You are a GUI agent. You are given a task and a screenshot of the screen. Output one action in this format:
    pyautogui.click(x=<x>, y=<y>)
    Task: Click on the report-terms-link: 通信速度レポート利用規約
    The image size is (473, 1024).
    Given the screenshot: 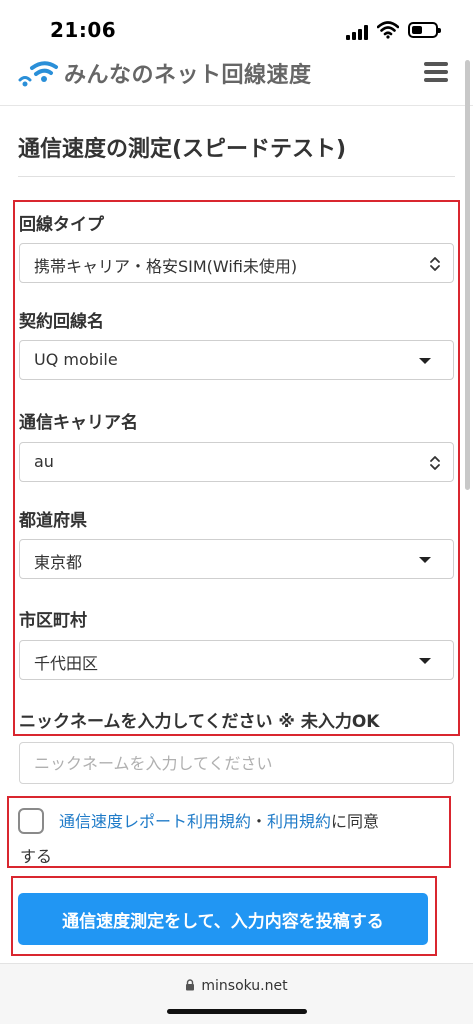 What is the action you would take?
    pyautogui.click(x=155, y=821)
    